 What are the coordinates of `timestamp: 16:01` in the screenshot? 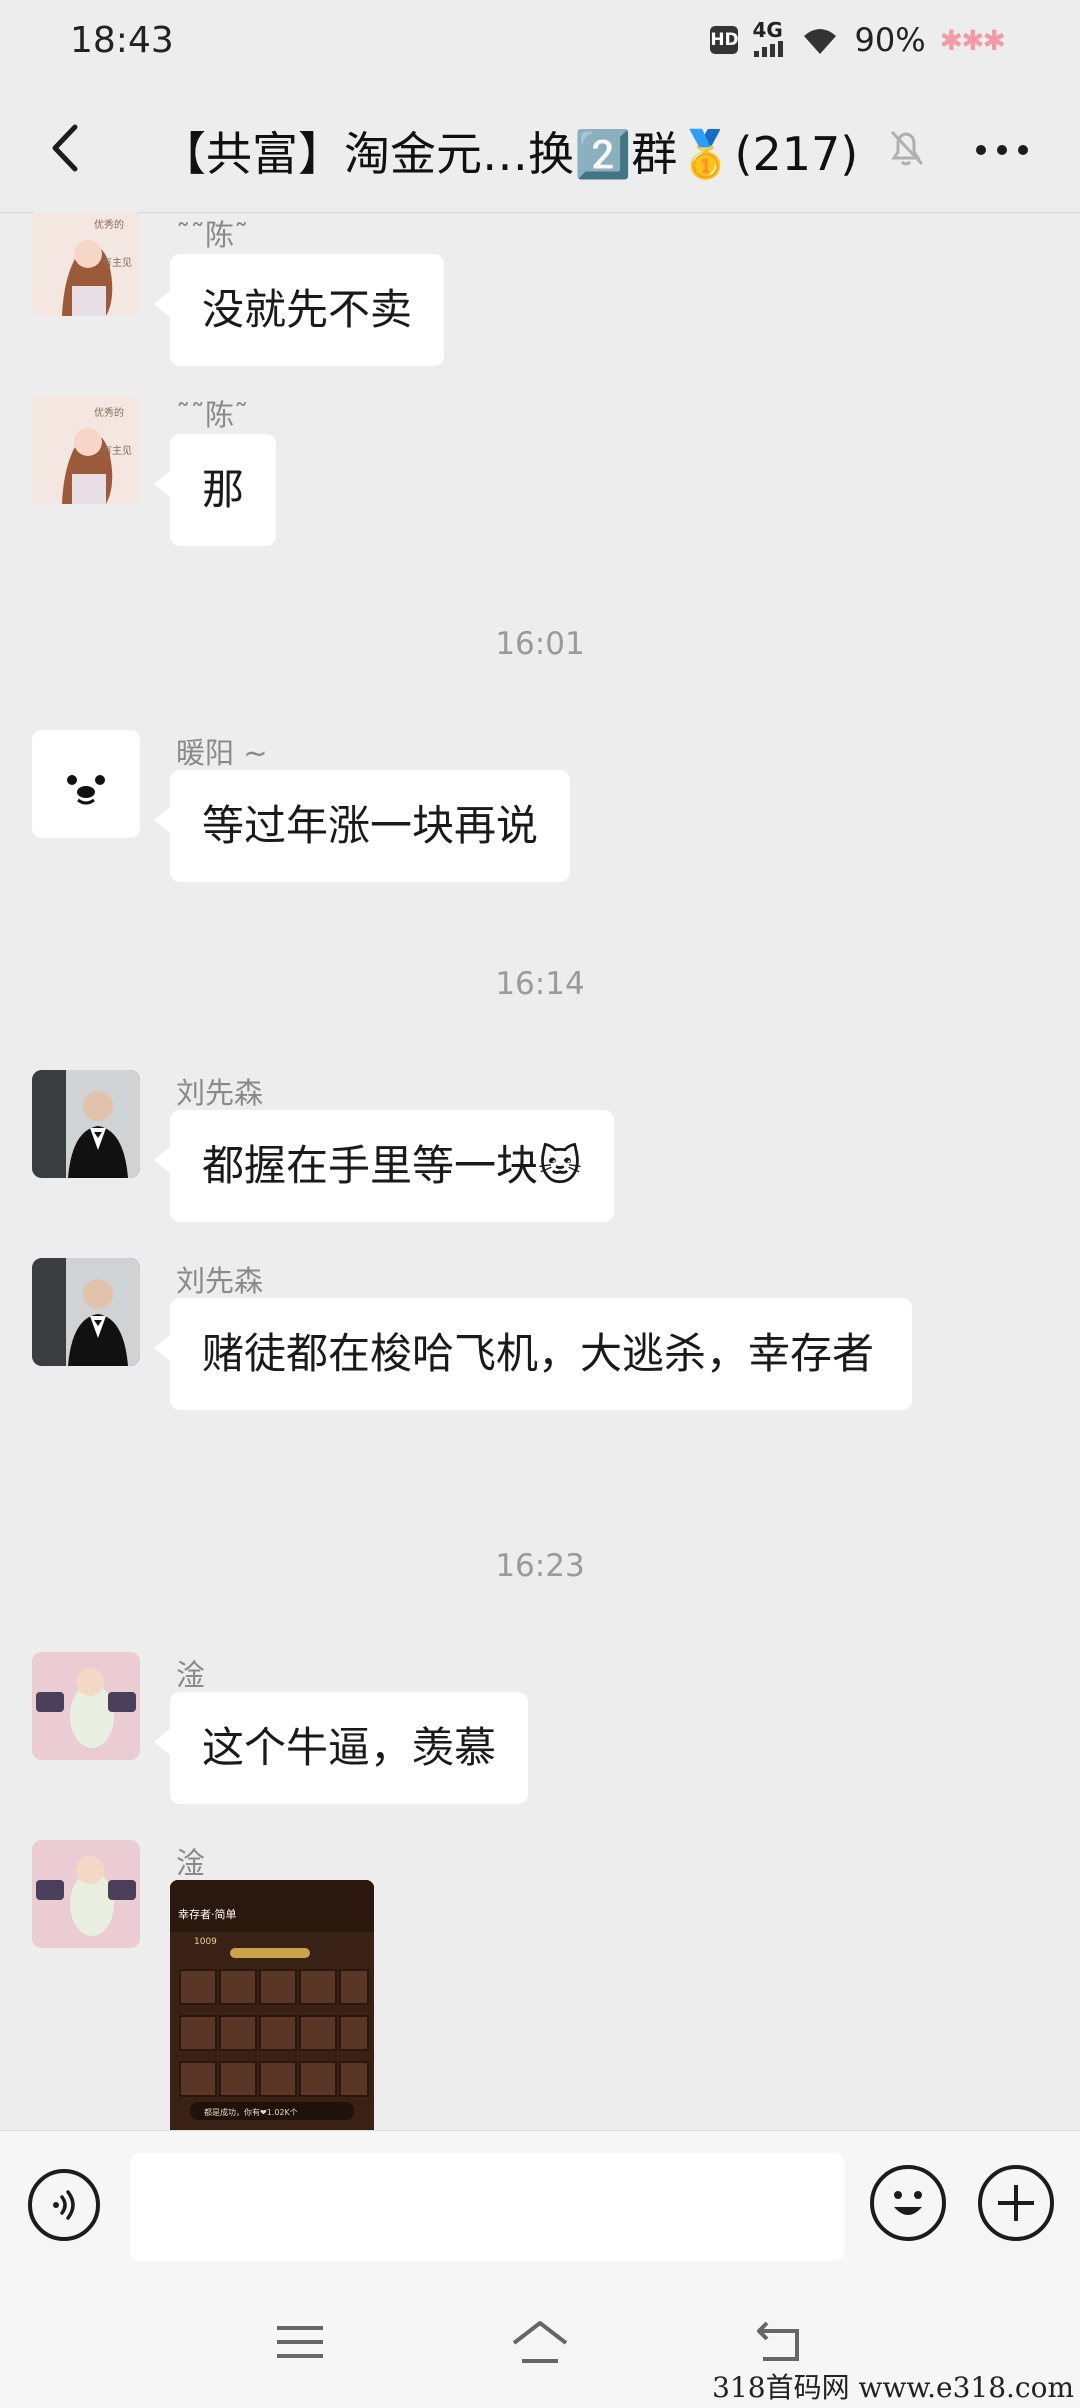 It's located at (540, 644).